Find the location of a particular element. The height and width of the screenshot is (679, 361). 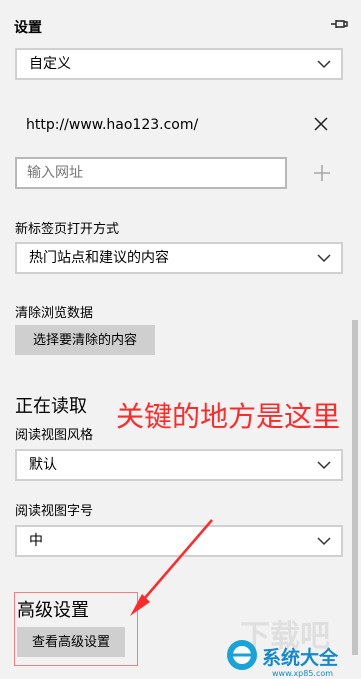

reading-style-select: 默认 is located at coordinates (179, 465).